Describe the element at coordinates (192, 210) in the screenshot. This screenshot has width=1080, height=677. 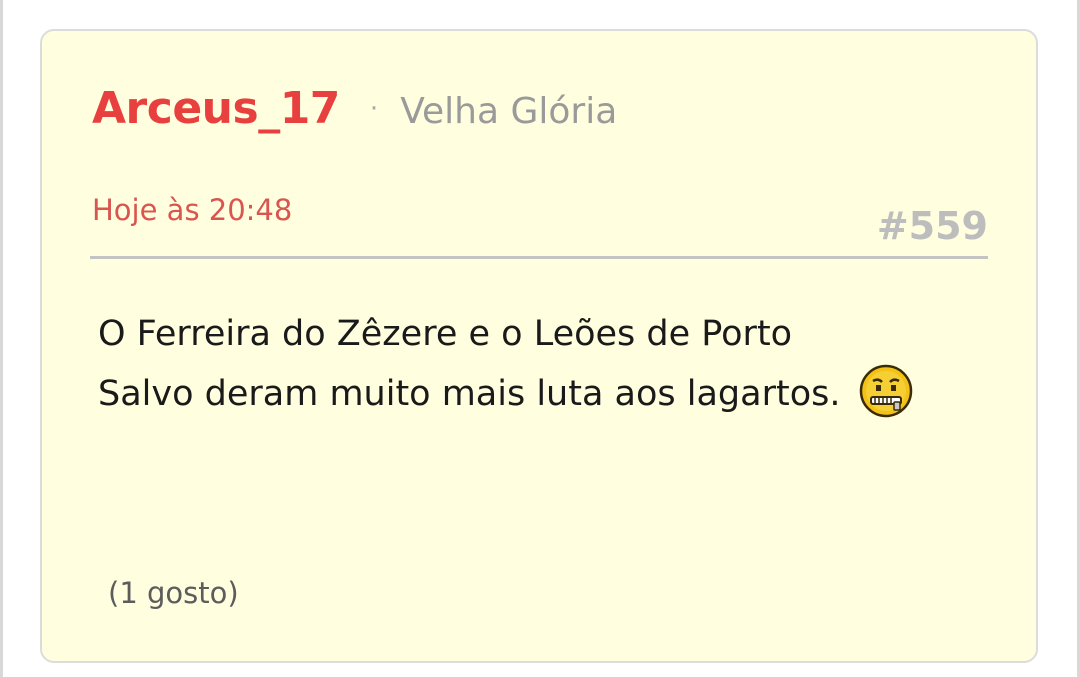
I see `post-date: Hoje às 20:48` at that location.